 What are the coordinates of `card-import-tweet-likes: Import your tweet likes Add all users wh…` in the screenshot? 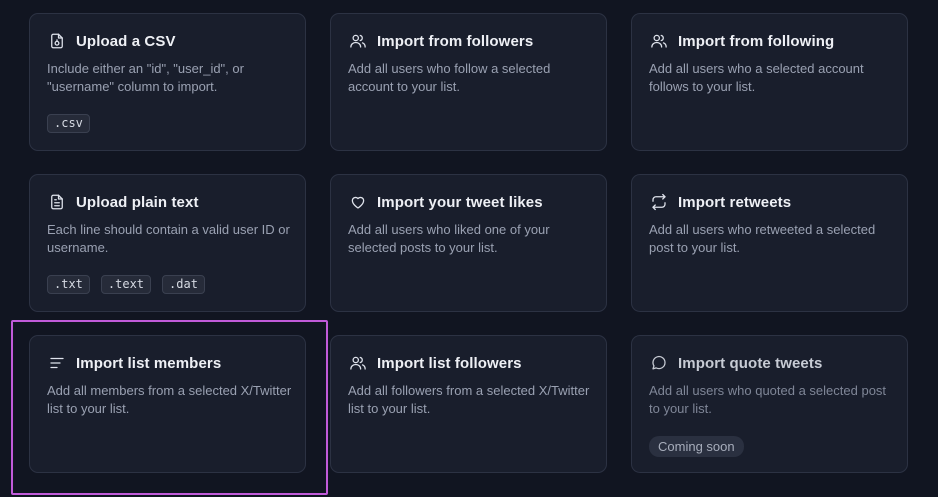 It's located at (468, 243).